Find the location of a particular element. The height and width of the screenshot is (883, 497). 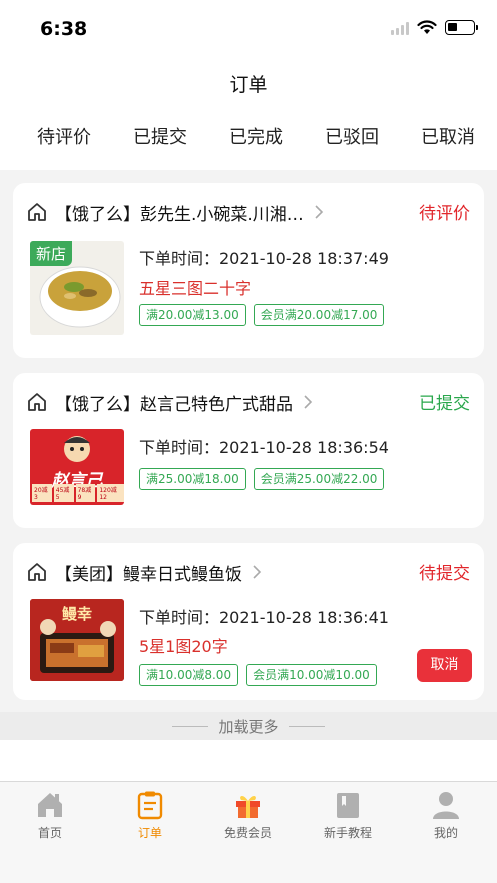

shop-header: 【饿了么】赵言己特色广式甜品 is located at coordinates (170, 402).